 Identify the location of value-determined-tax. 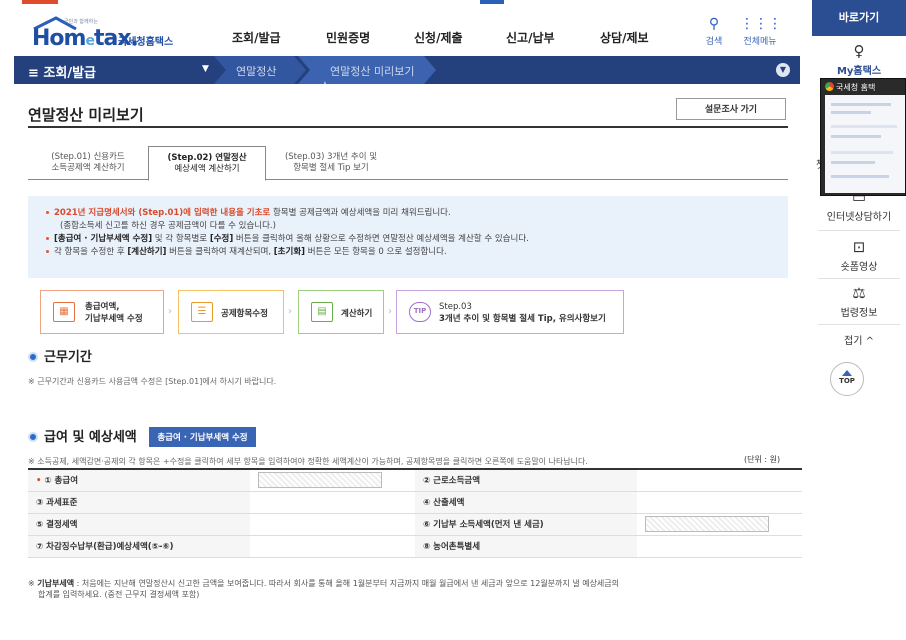
(332, 524).